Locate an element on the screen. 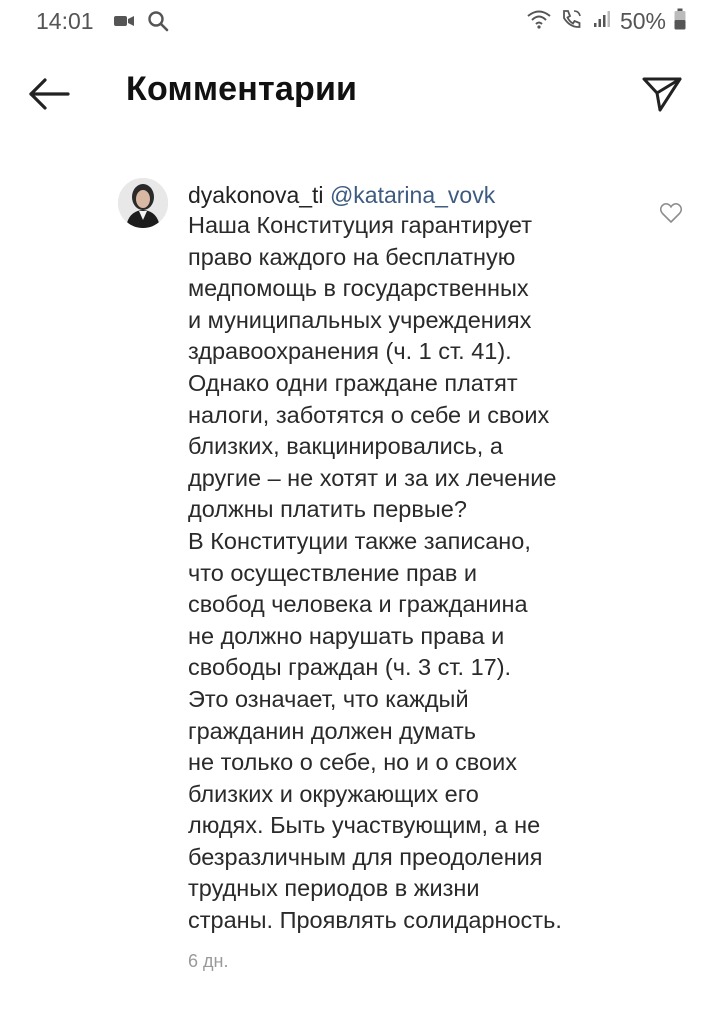  search-icon is located at coordinates (158, 23).